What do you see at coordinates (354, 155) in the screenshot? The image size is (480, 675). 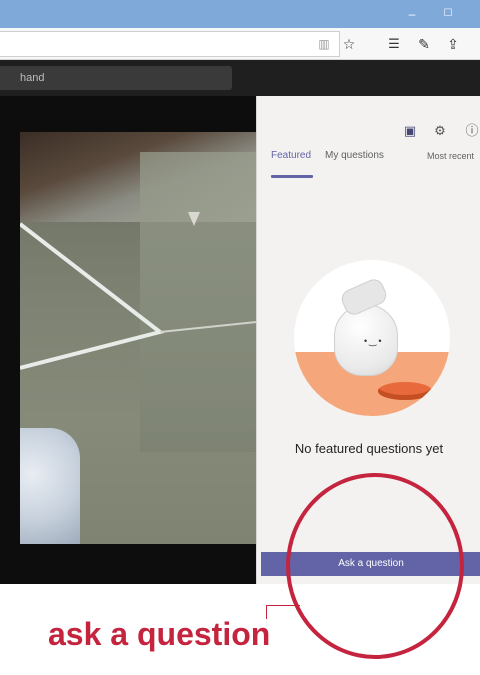 I see `tab-my-questions: My questions` at bounding box center [354, 155].